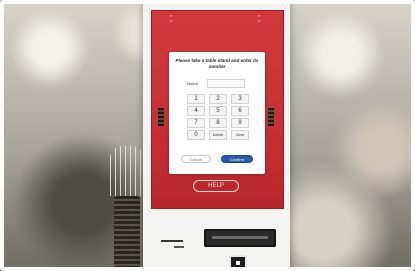 This screenshot has width=415, height=271. I want to click on help-button: HELP, so click(216, 186).